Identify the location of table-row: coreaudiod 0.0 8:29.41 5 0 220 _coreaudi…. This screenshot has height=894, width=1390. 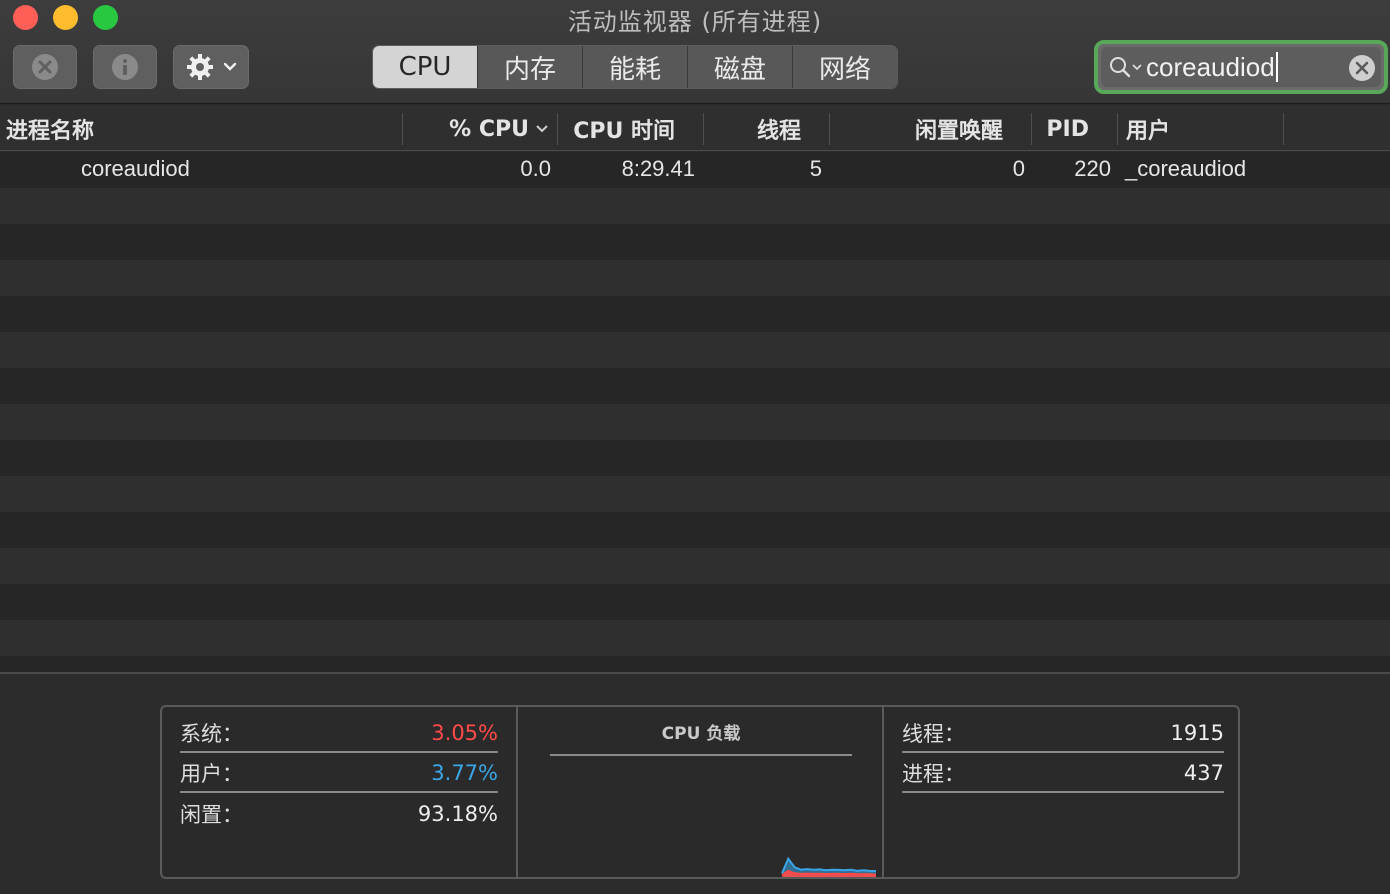
(695, 170).